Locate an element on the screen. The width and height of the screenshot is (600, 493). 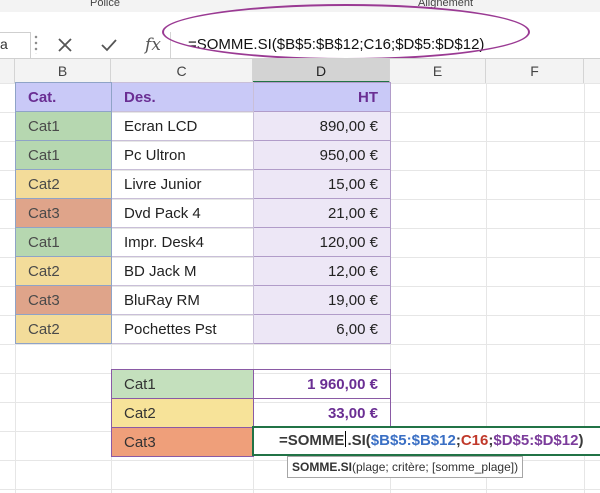
table-row: Cat1 Impr. Desk4 120,00 € is located at coordinates (203, 242).